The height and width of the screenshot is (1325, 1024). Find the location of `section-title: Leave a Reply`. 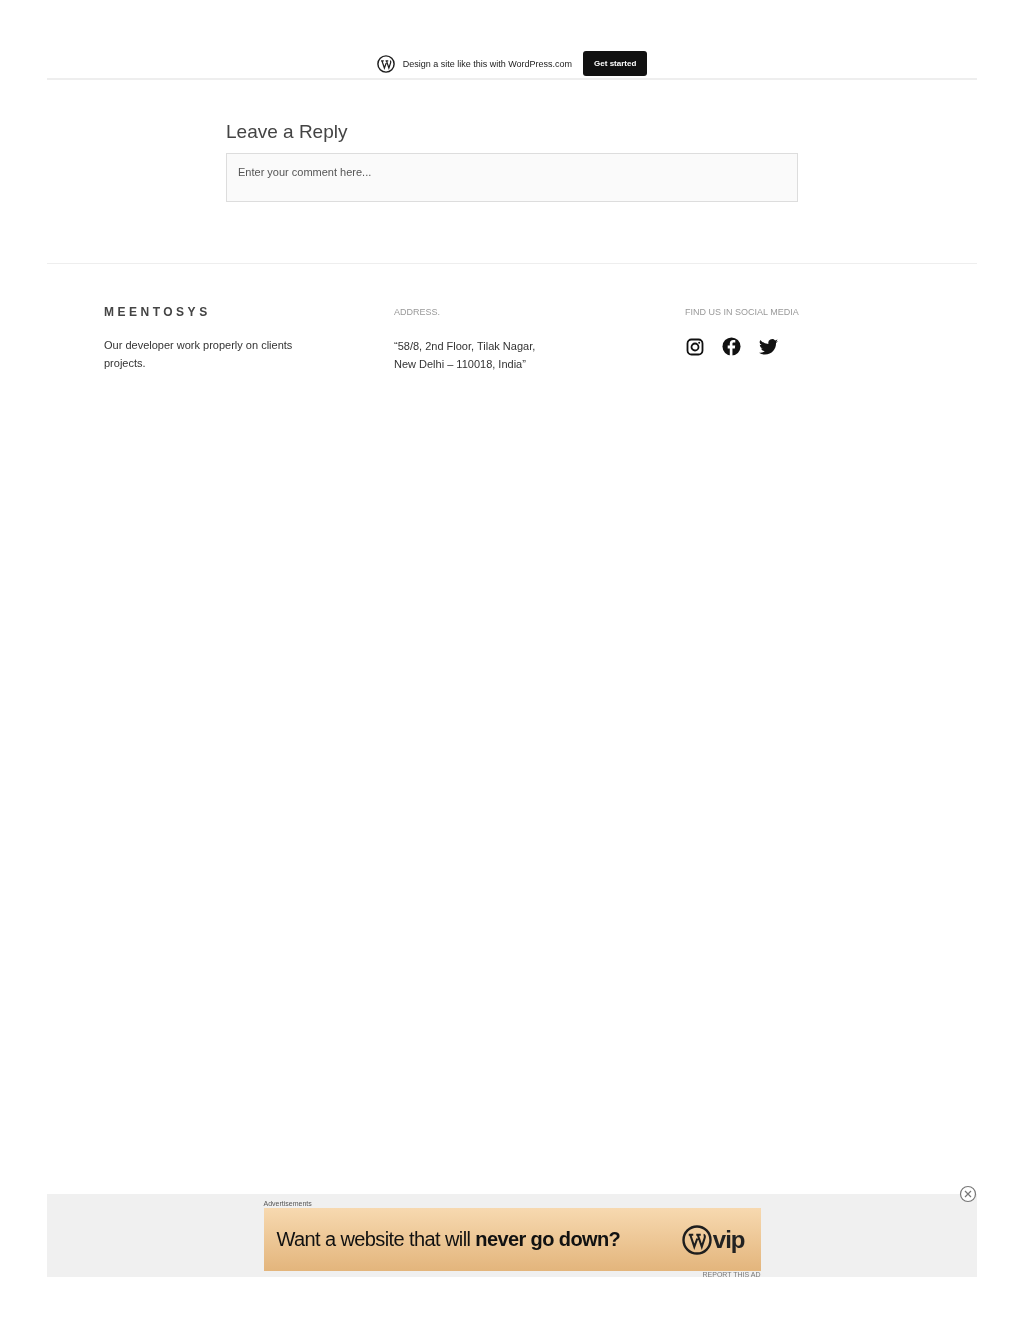

section-title: Leave a Reply is located at coordinates (287, 132).